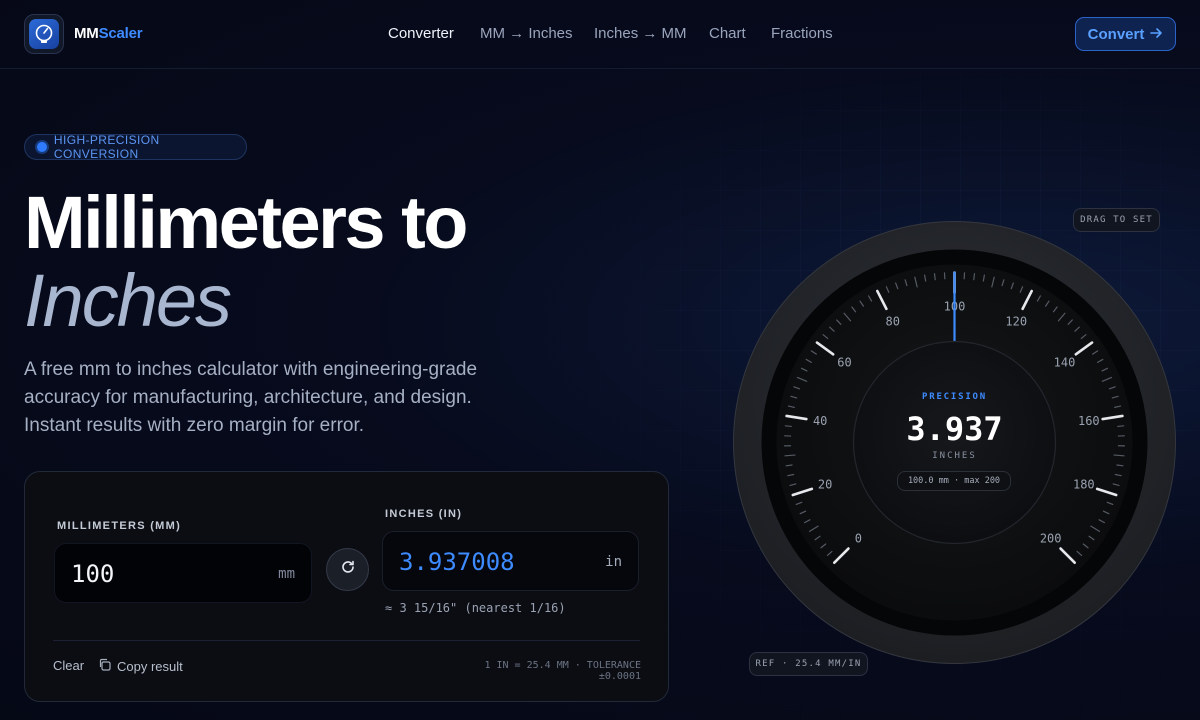  Describe the element at coordinates (562, 671) in the screenshot. I see `tolerance-note: 1 IN = 25.4 MM · TOLERANCE ±0.0001` at that location.